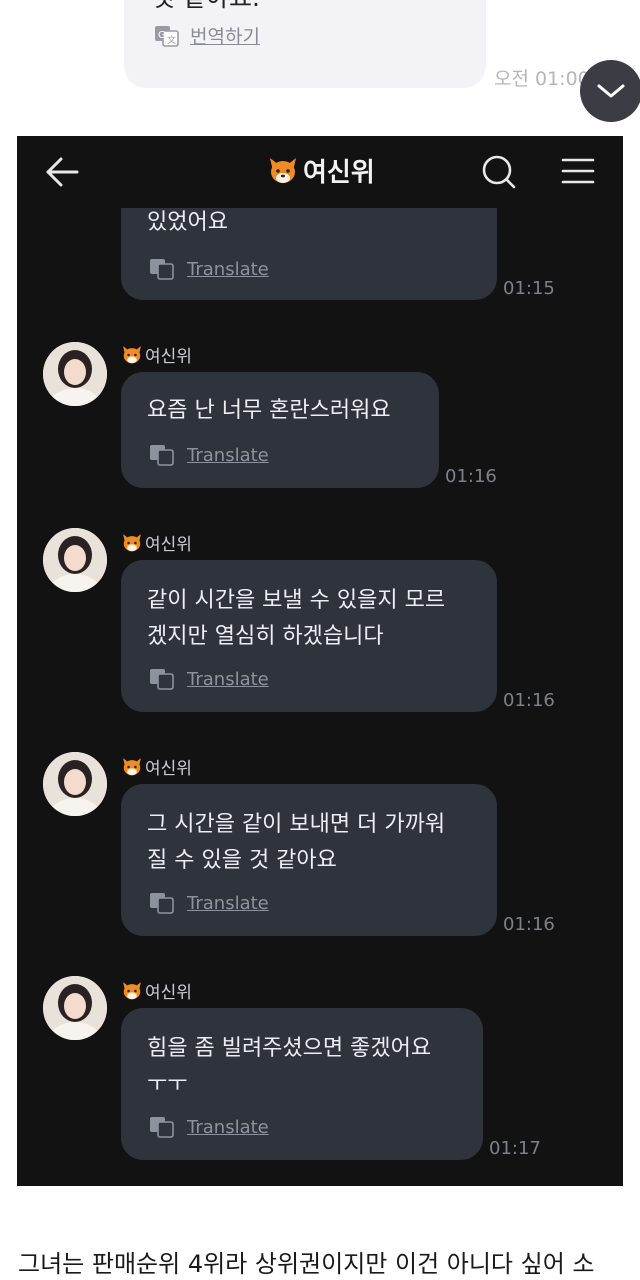  I want to click on chat-title-text: 여신위, so click(339, 173).